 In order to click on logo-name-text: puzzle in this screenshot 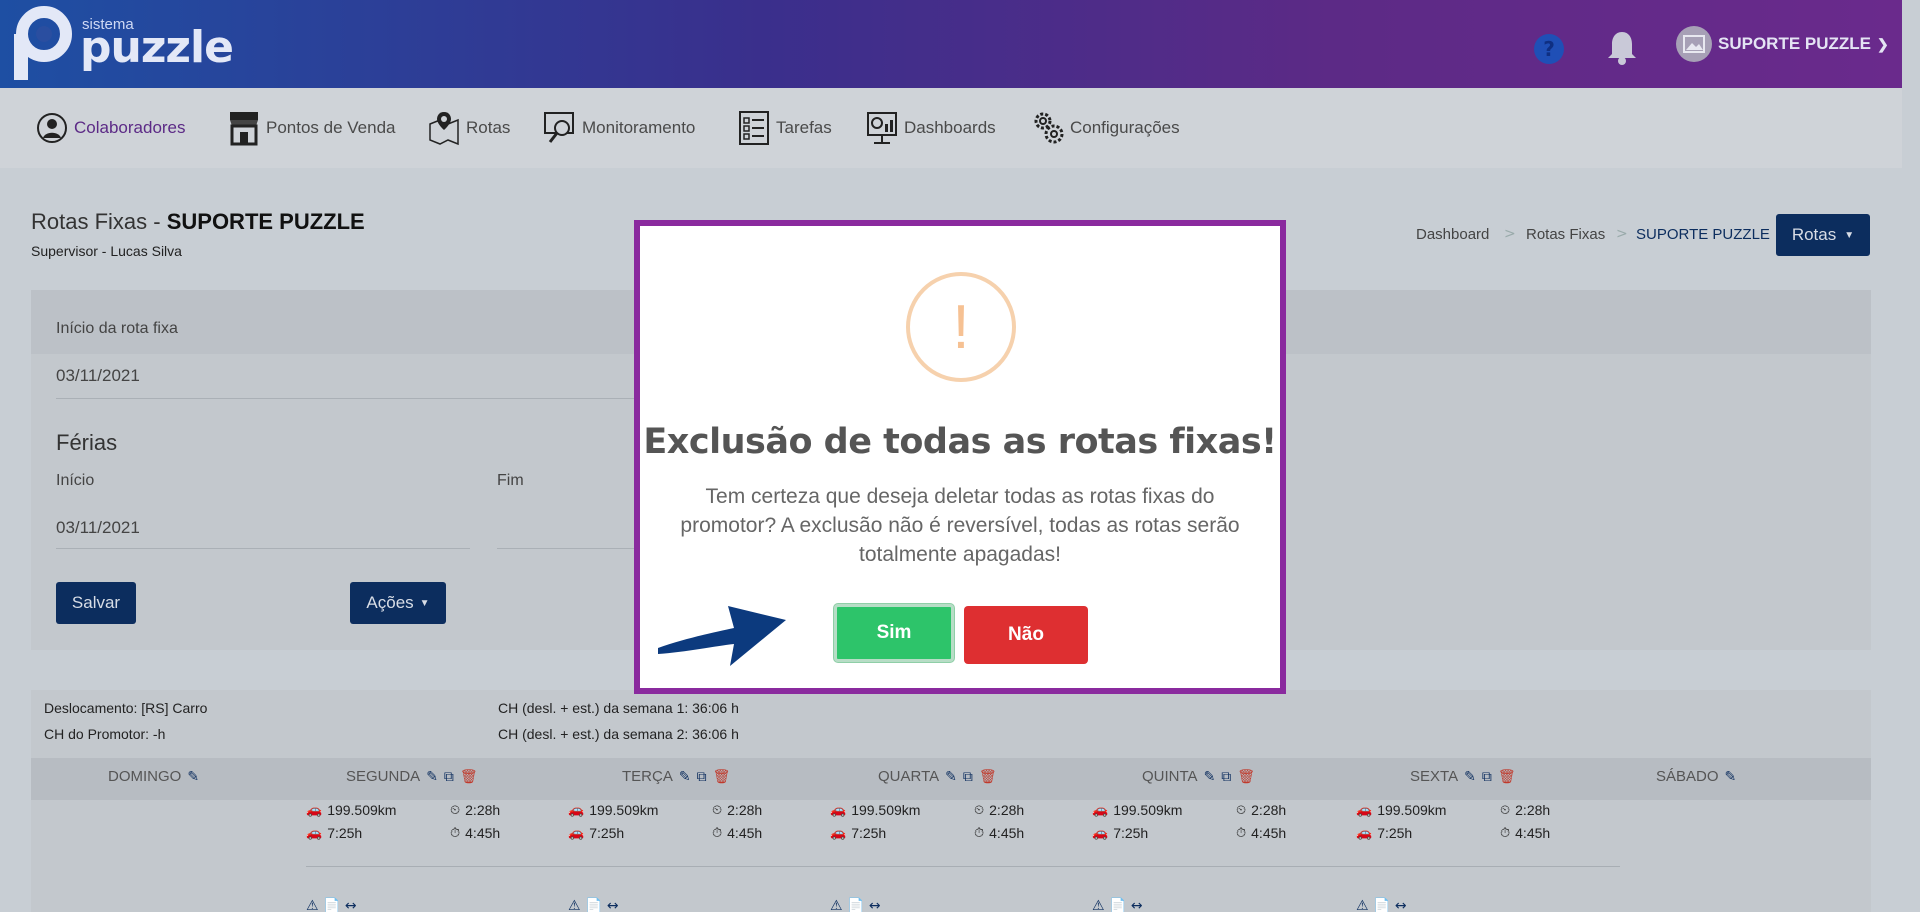, I will do `click(157, 47)`.